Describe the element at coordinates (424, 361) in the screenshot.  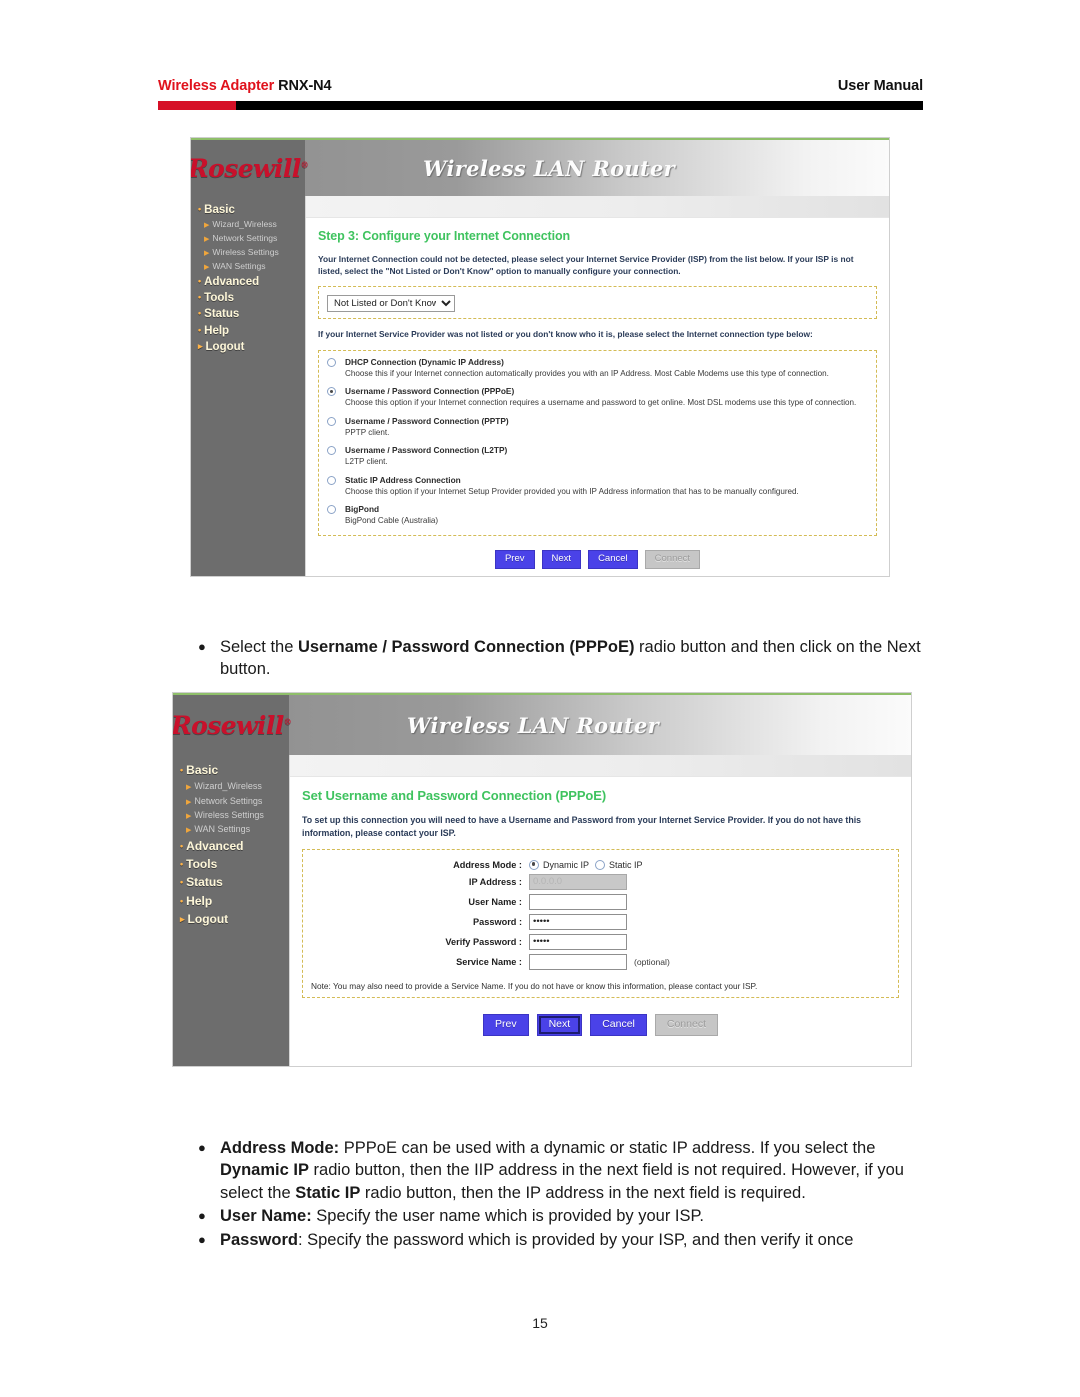
I see `connection-type-label: DHCP Connection (Dynamic IP Address)` at that location.